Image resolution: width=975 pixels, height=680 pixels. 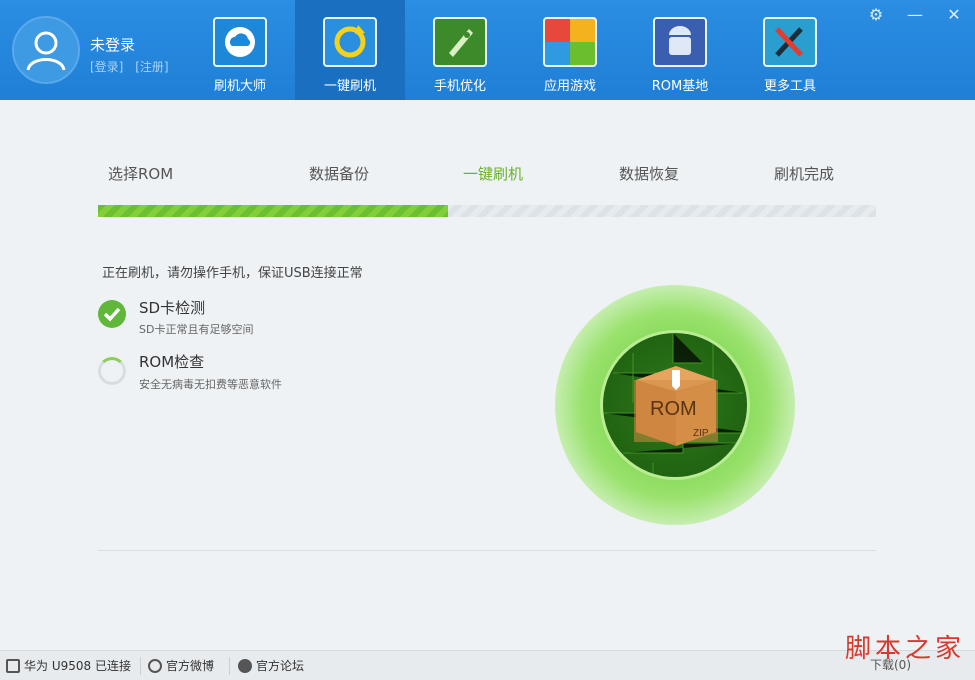 What do you see at coordinates (487, 665) in the screenshot?
I see `status-bar: 华为 U9508 已连接 官方微博 官方论坛` at bounding box center [487, 665].